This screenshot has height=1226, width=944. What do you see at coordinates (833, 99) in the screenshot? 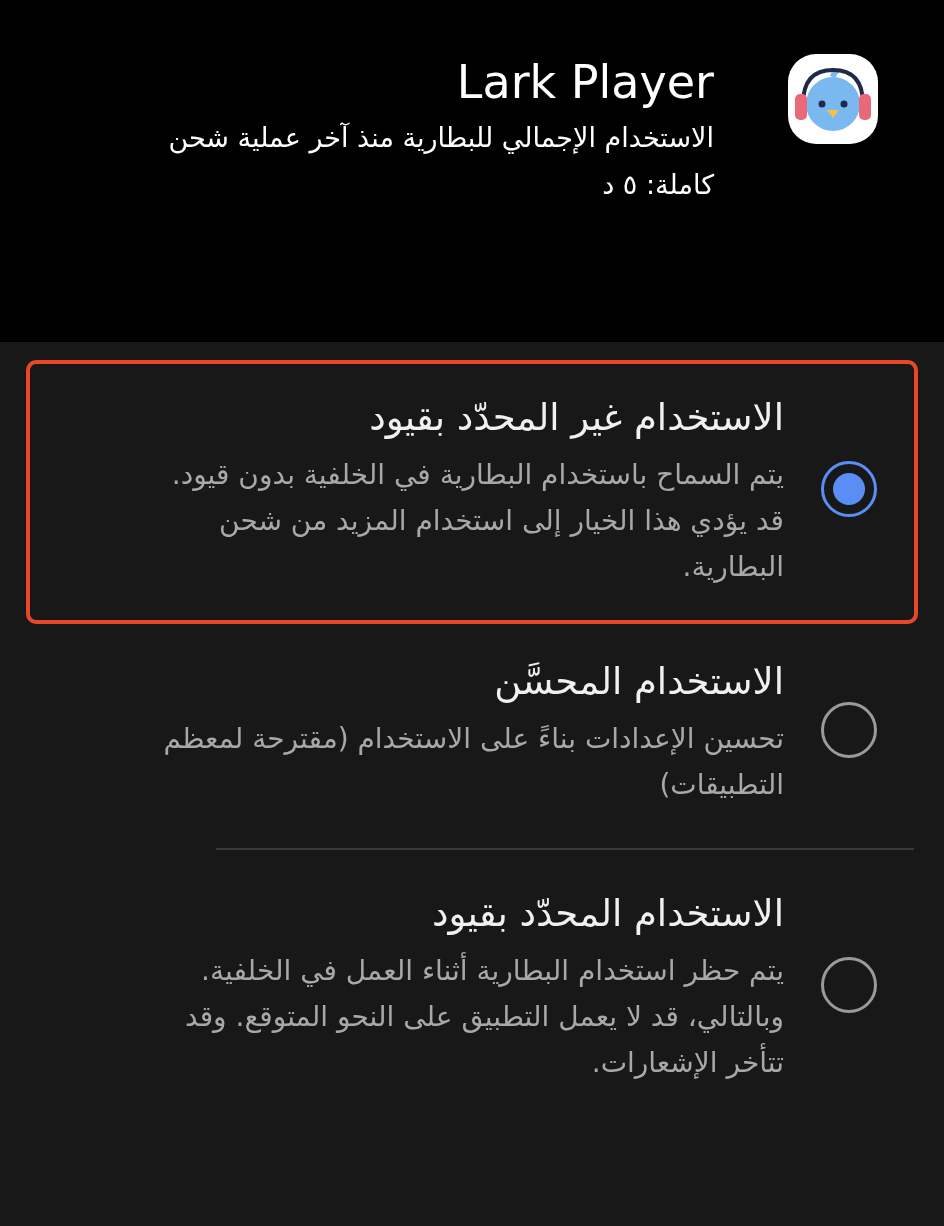
I see `bird-headphones-icon` at bounding box center [833, 99].